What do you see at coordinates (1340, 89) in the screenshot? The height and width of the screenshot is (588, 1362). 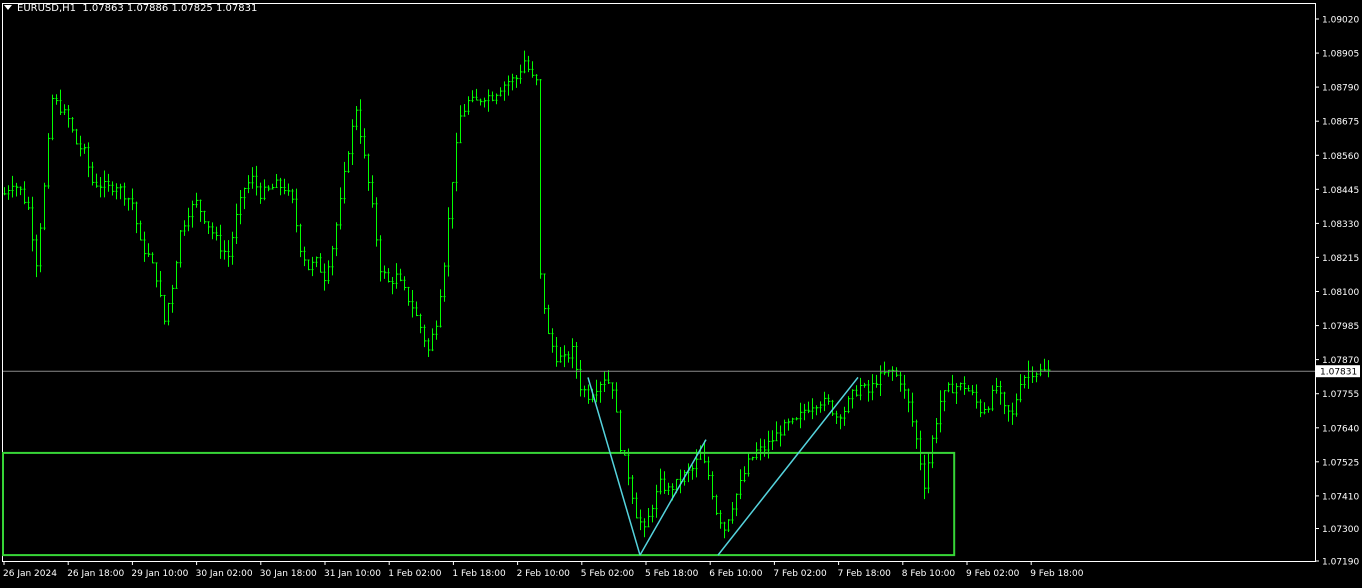 I see `price-tick-label: 1.08790` at bounding box center [1340, 89].